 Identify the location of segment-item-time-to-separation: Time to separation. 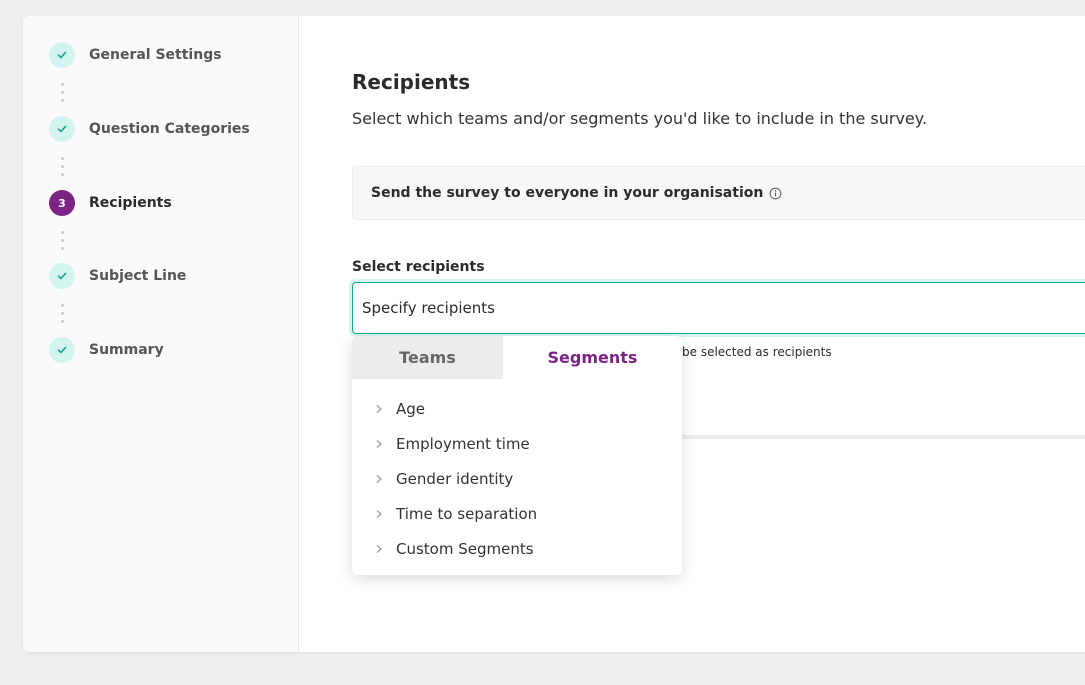
(517, 513).